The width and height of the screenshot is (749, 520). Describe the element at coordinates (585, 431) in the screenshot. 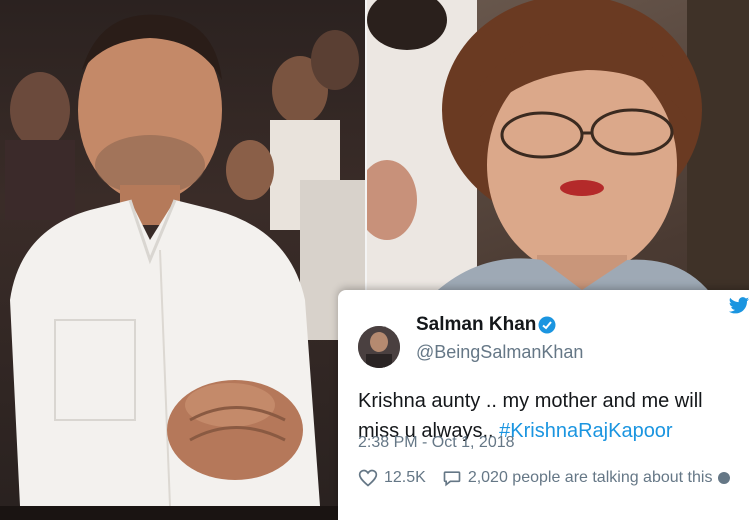

I see `tweet-hashtag-link: #KrishnaRajKapoor` at that location.